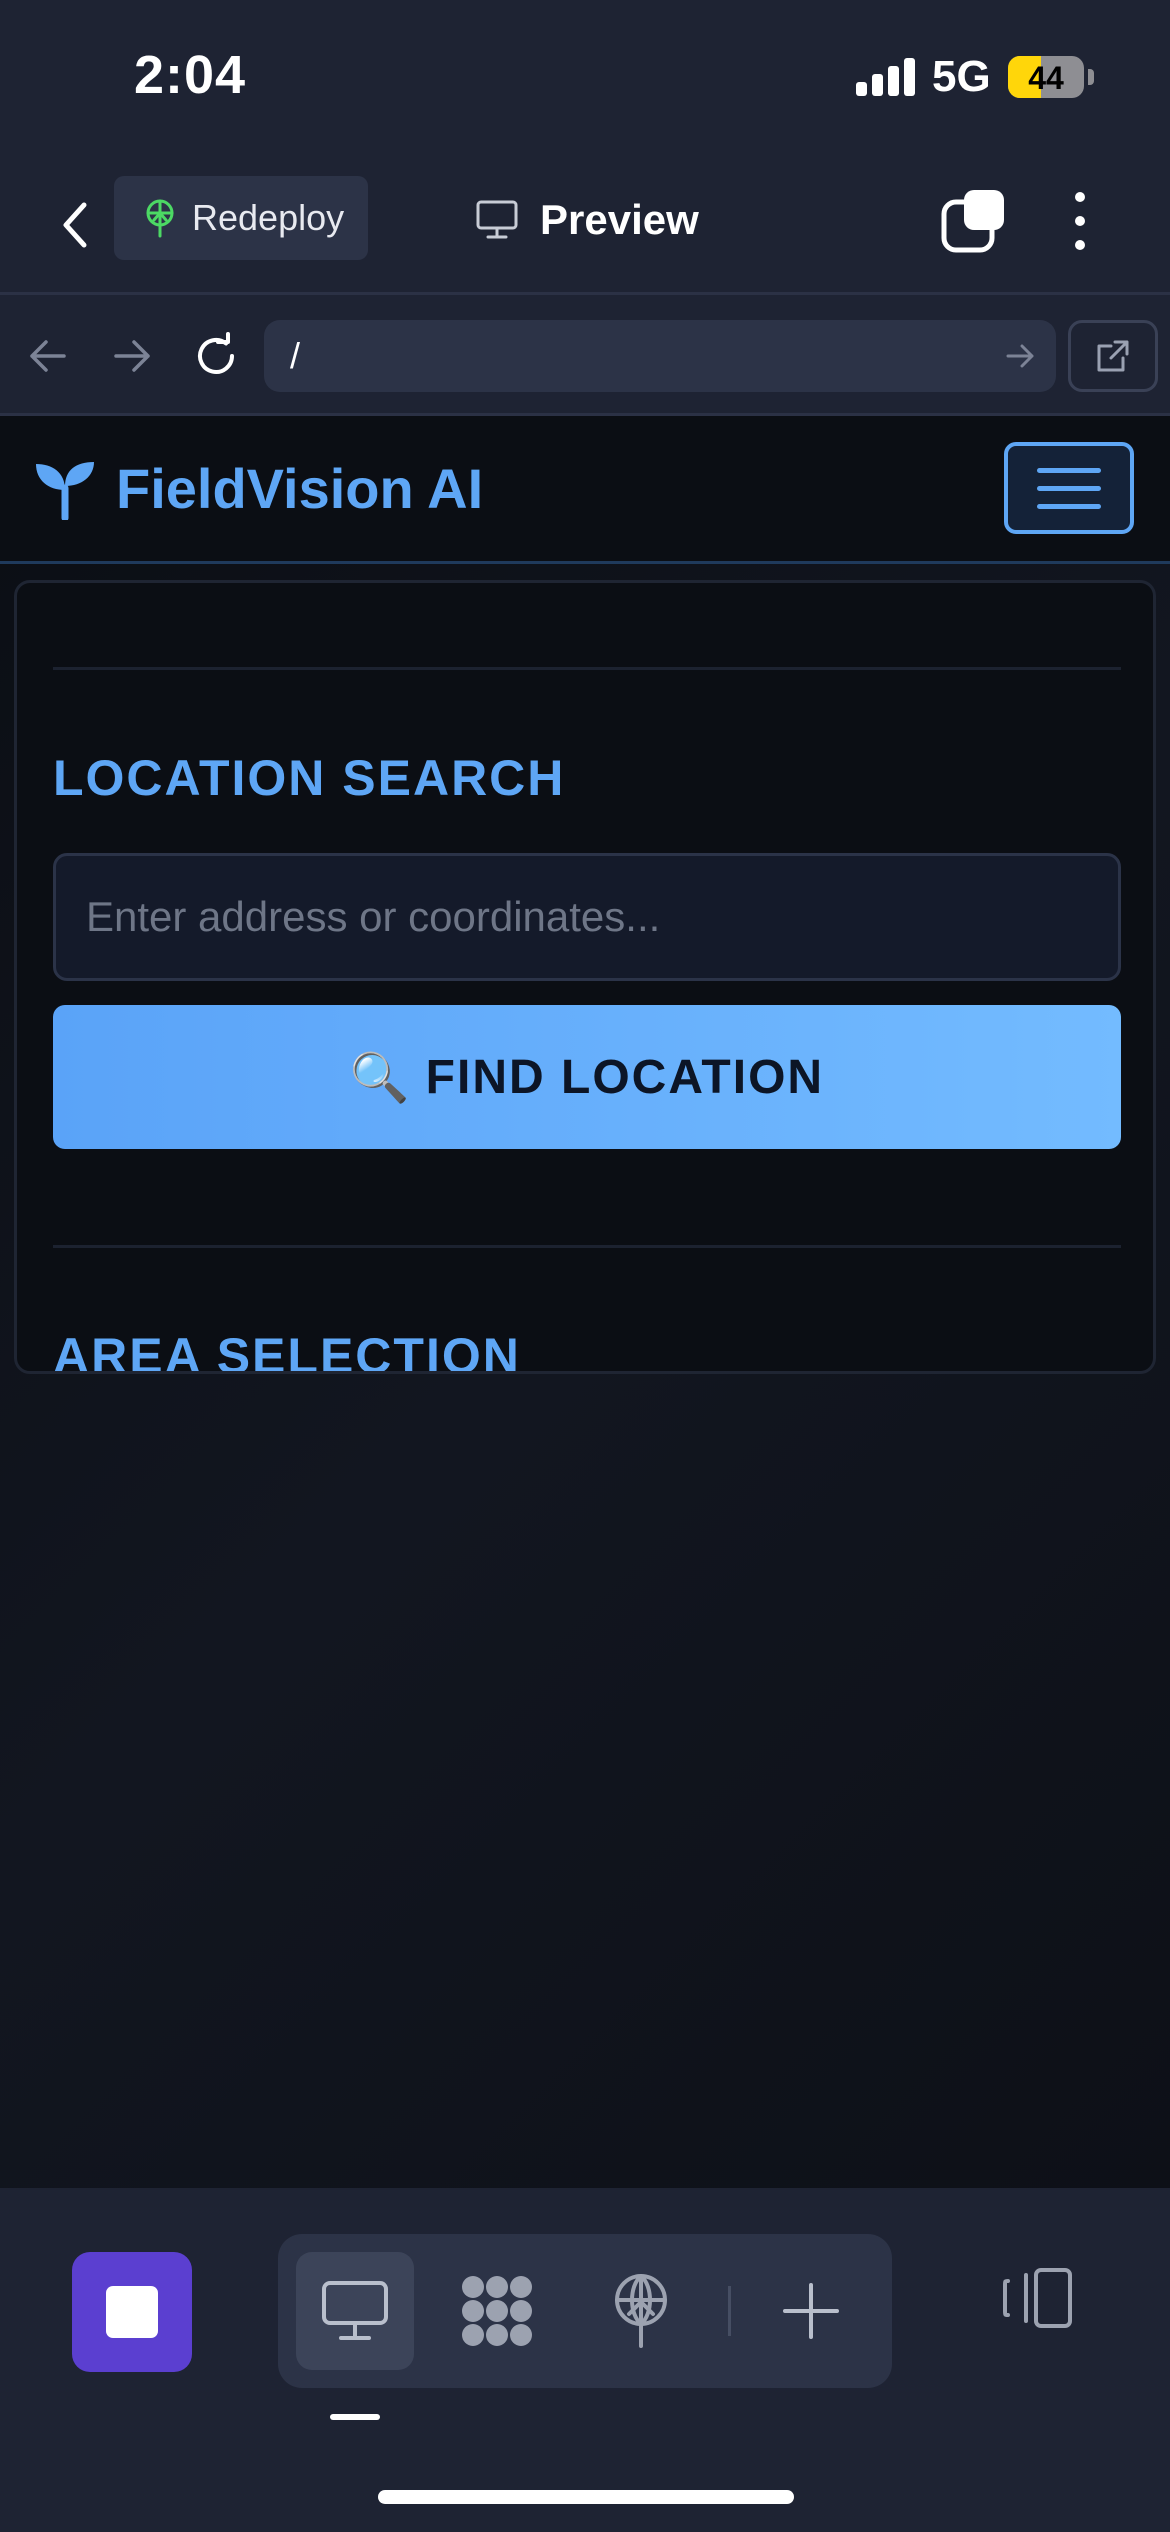 The image size is (1170, 2532). What do you see at coordinates (309, 778) in the screenshot?
I see `location-search-title: LOCATION SEARCH` at bounding box center [309, 778].